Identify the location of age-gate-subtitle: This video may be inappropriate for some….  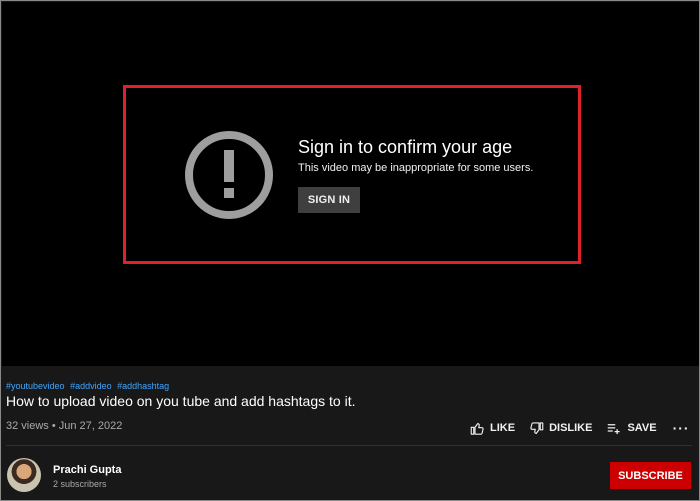
(416, 168).